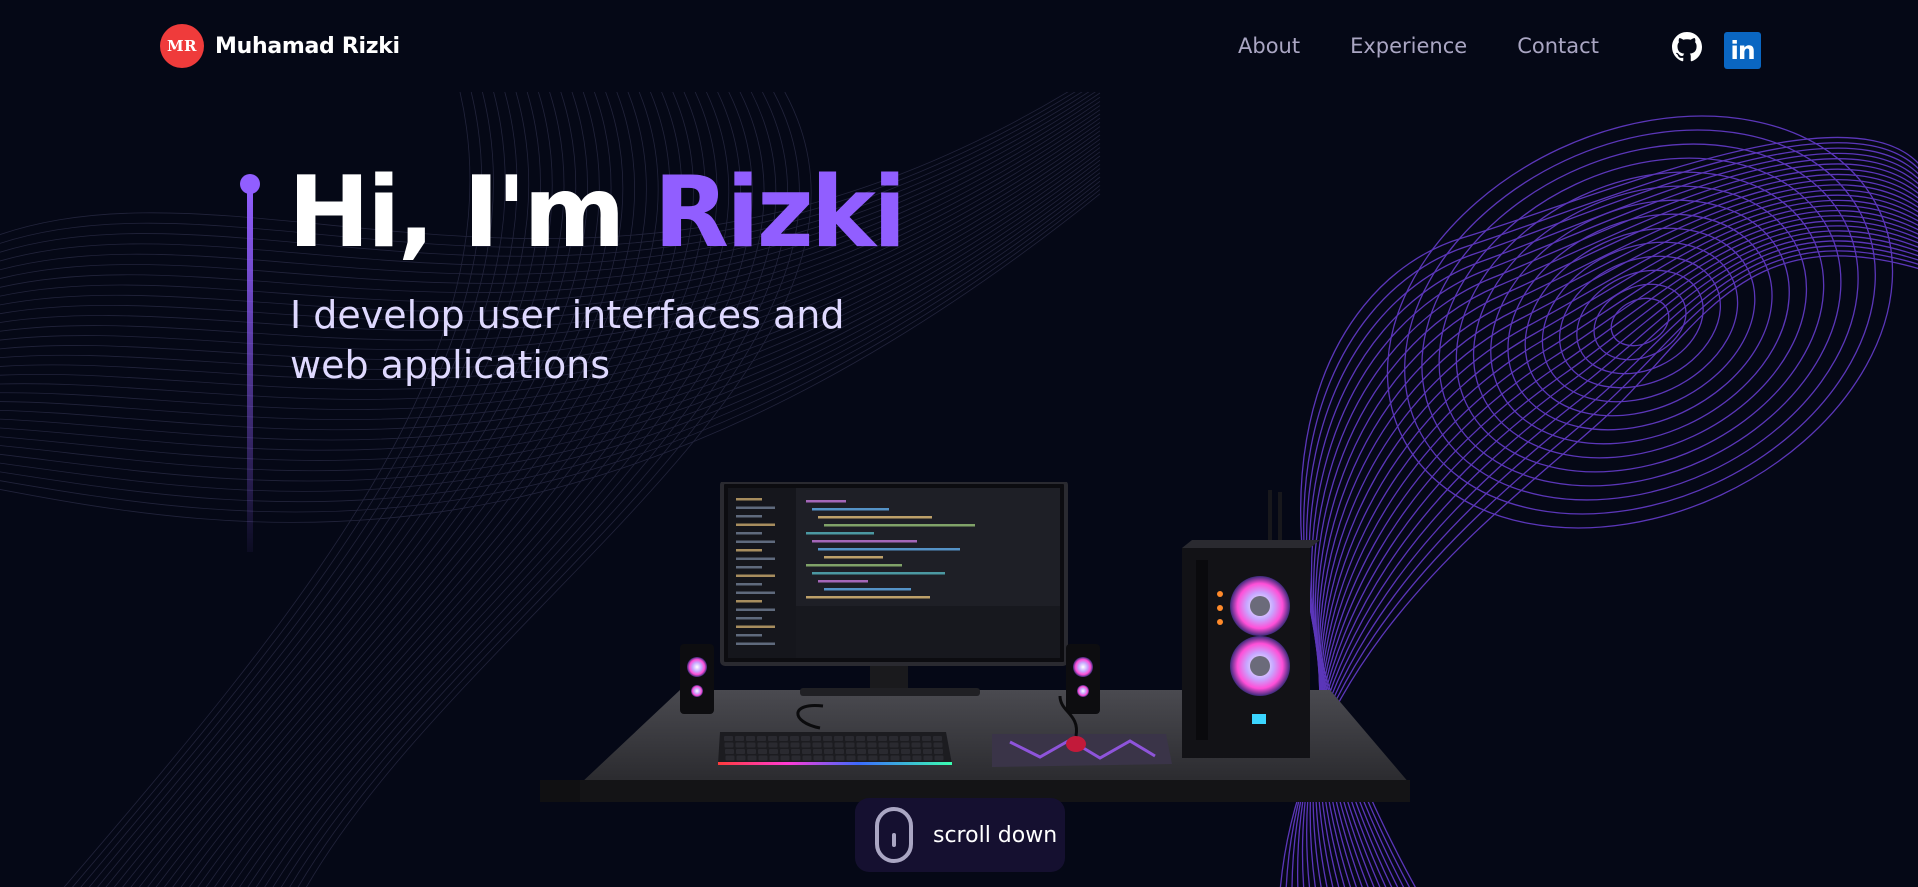 Image resolution: width=1918 pixels, height=887 pixels. I want to click on accent-line, so click(250, 374).